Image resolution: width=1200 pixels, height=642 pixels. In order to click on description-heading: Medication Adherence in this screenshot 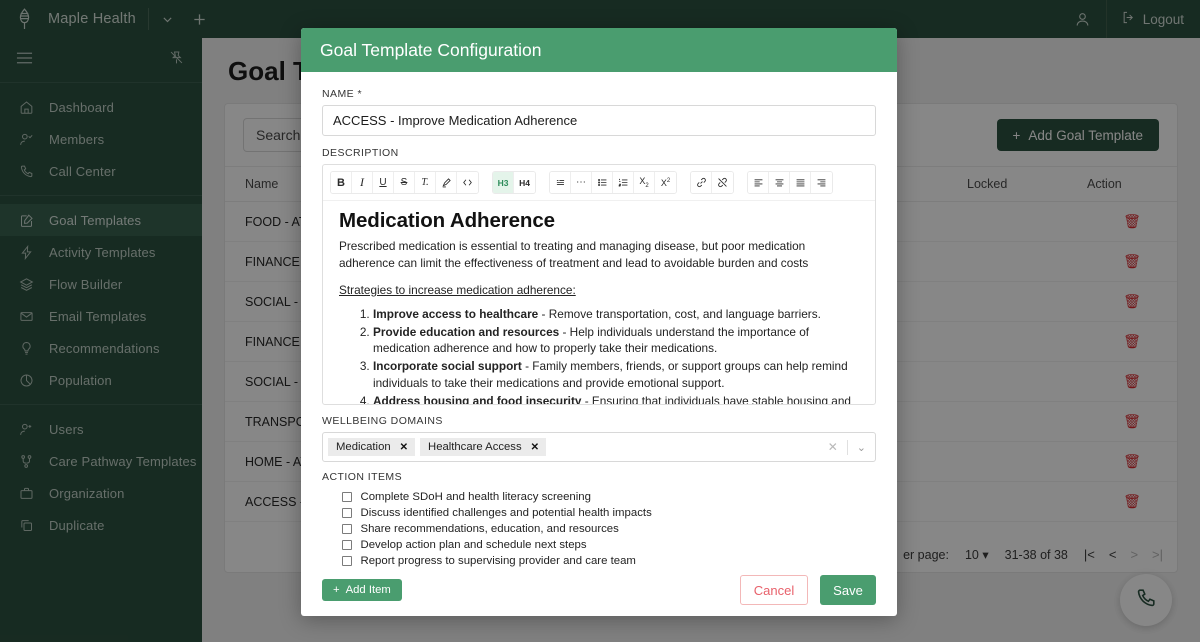, I will do `click(447, 220)`.